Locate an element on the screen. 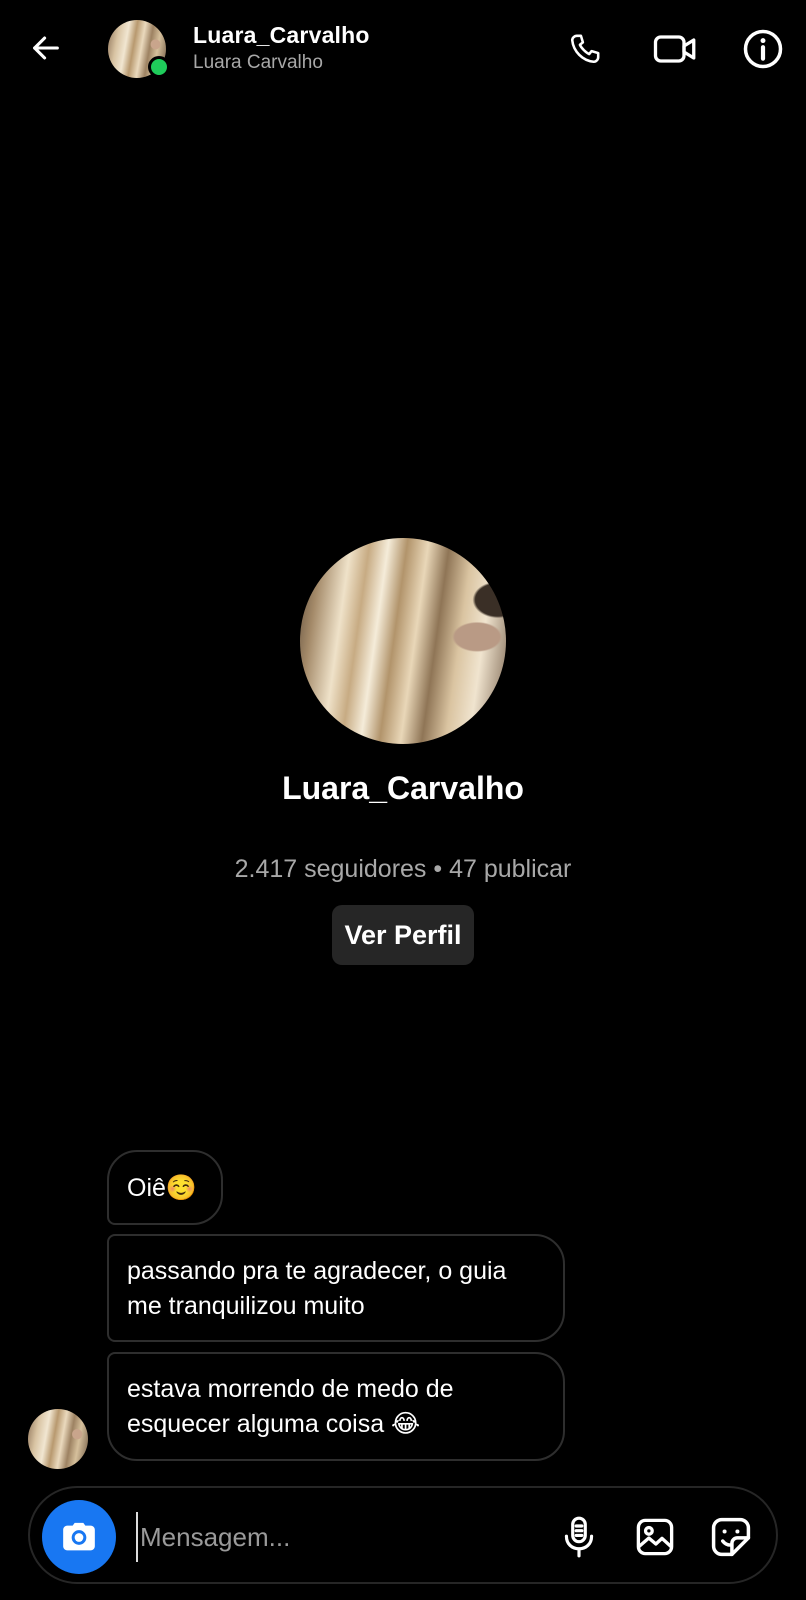  video-call-button is located at coordinates (675, 49).